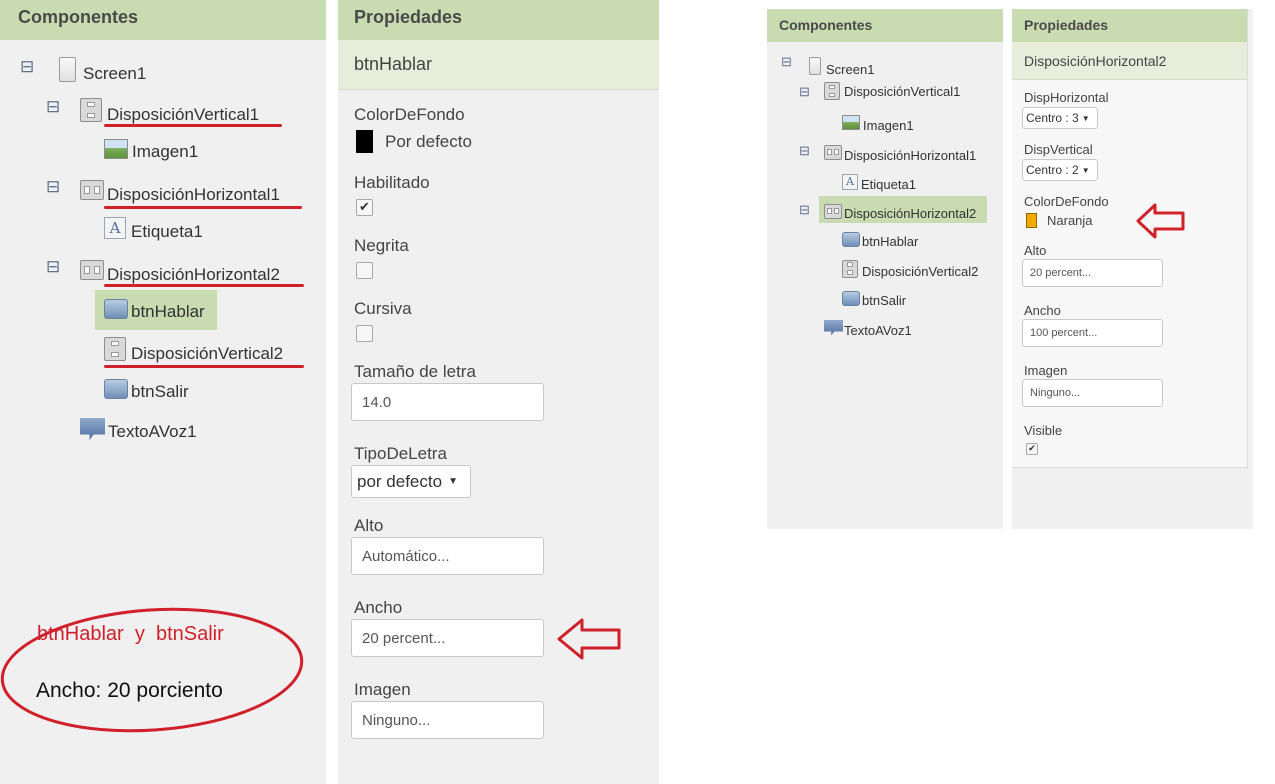 This screenshot has height=784, width=1275. What do you see at coordinates (393, 64) in the screenshot?
I see `selected-component-name: btnHablar` at bounding box center [393, 64].